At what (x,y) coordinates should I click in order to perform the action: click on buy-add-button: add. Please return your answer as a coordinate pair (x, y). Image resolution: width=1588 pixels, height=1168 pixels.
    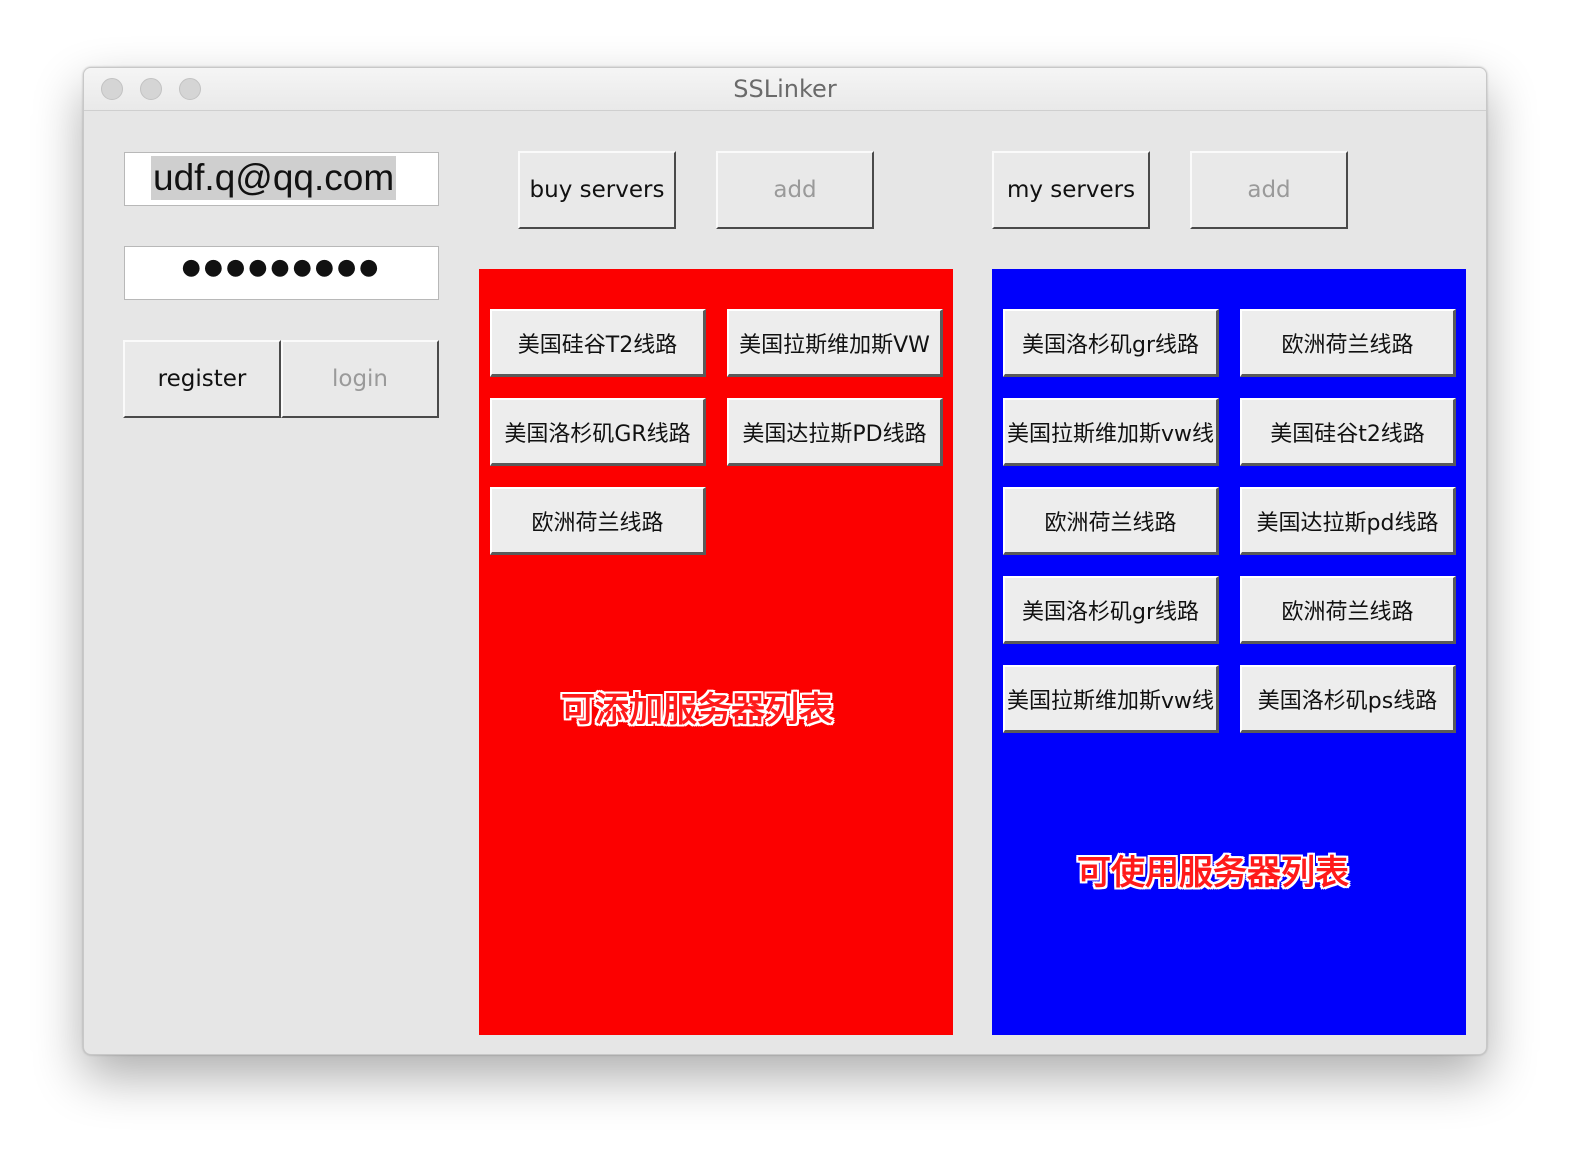
    Looking at the image, I should click on (795, 190).